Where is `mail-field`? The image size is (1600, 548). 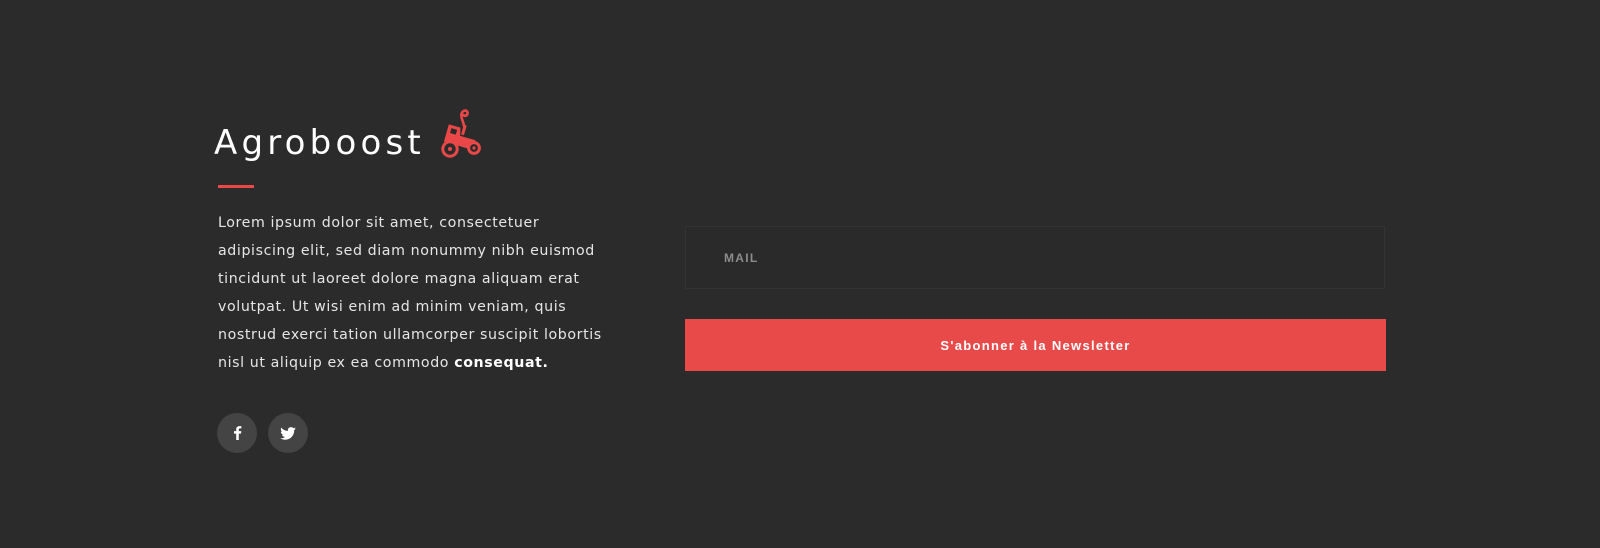 mail-field is located at coordinates (1035, 257).